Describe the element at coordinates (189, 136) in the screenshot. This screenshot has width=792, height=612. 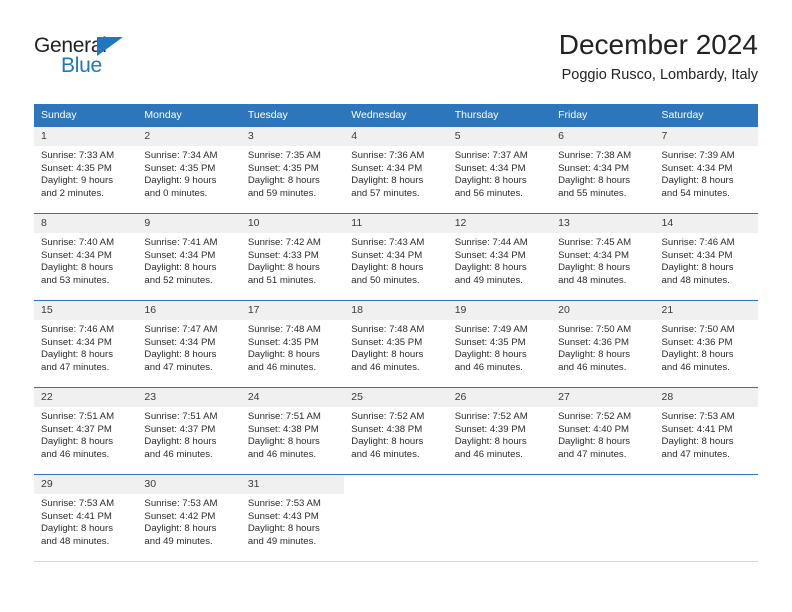
I see `day-number: 2` at that location.